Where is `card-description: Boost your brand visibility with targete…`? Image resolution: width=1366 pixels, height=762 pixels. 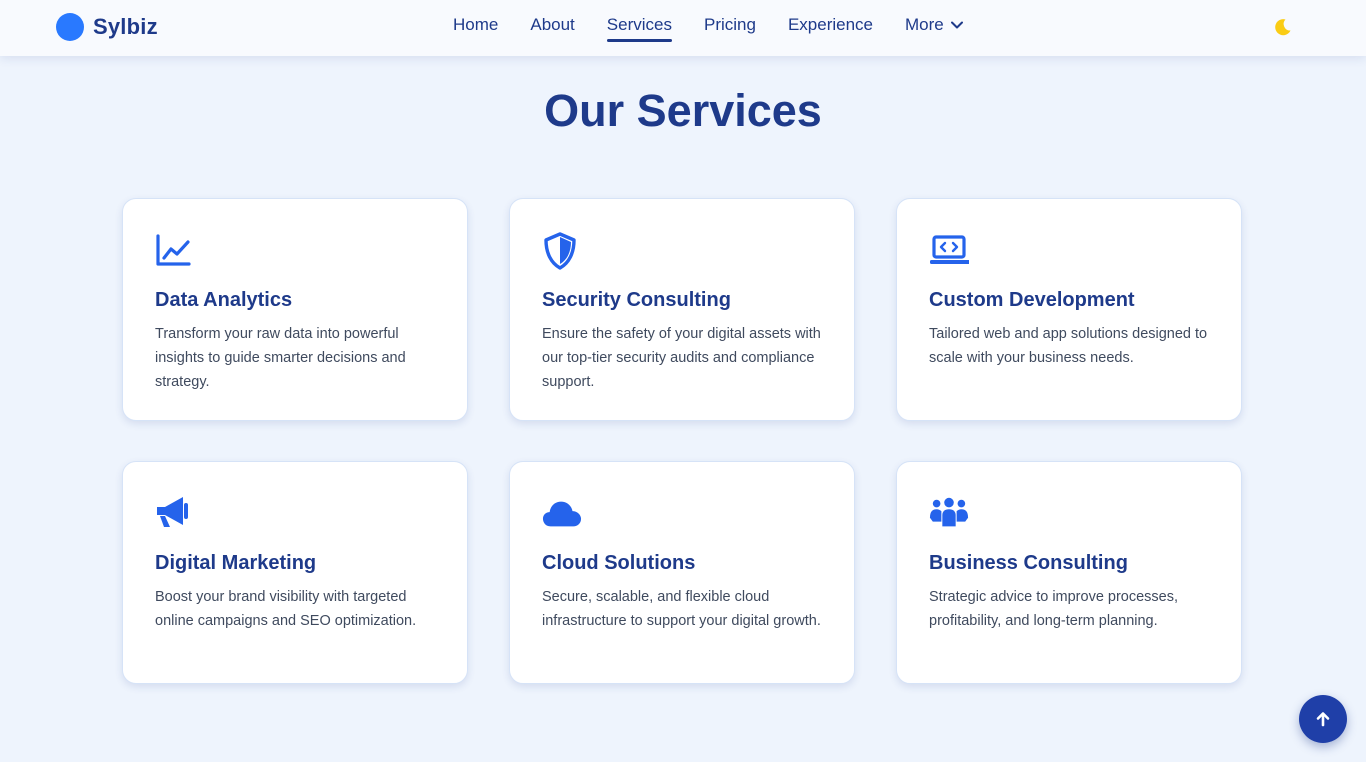 card-description: Boost your brand visibility with targete… is located at coordinates (286, 609).